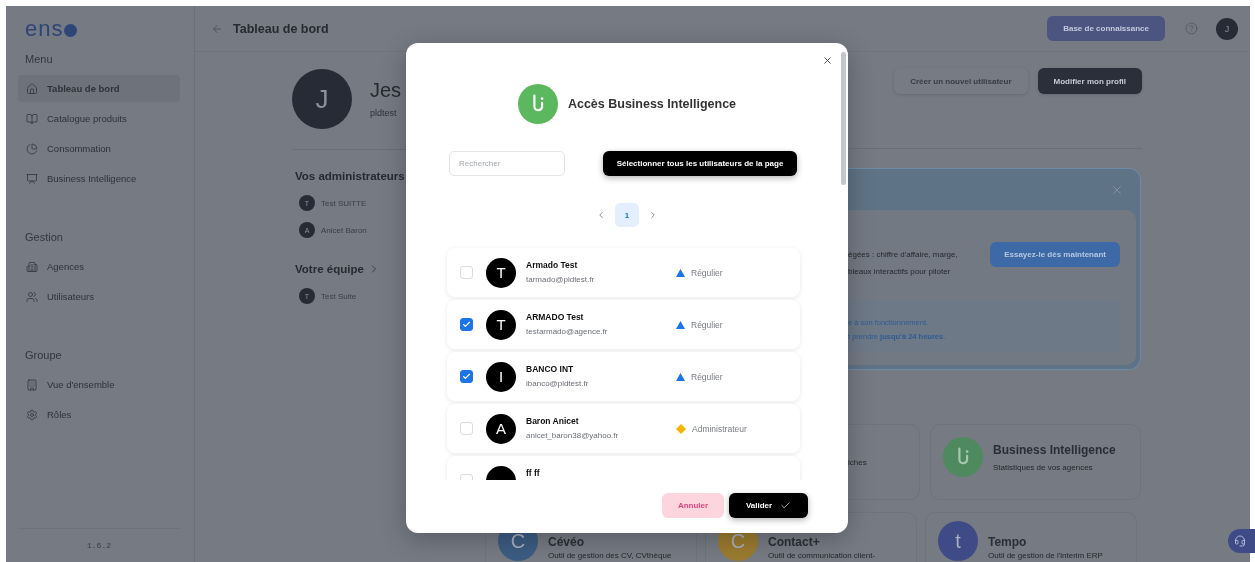 The image size is (1255, 562). What do you see at coordinates (1191, 28) in the screenshot?
I see `help-icon` at bounding box center [1191, 28].